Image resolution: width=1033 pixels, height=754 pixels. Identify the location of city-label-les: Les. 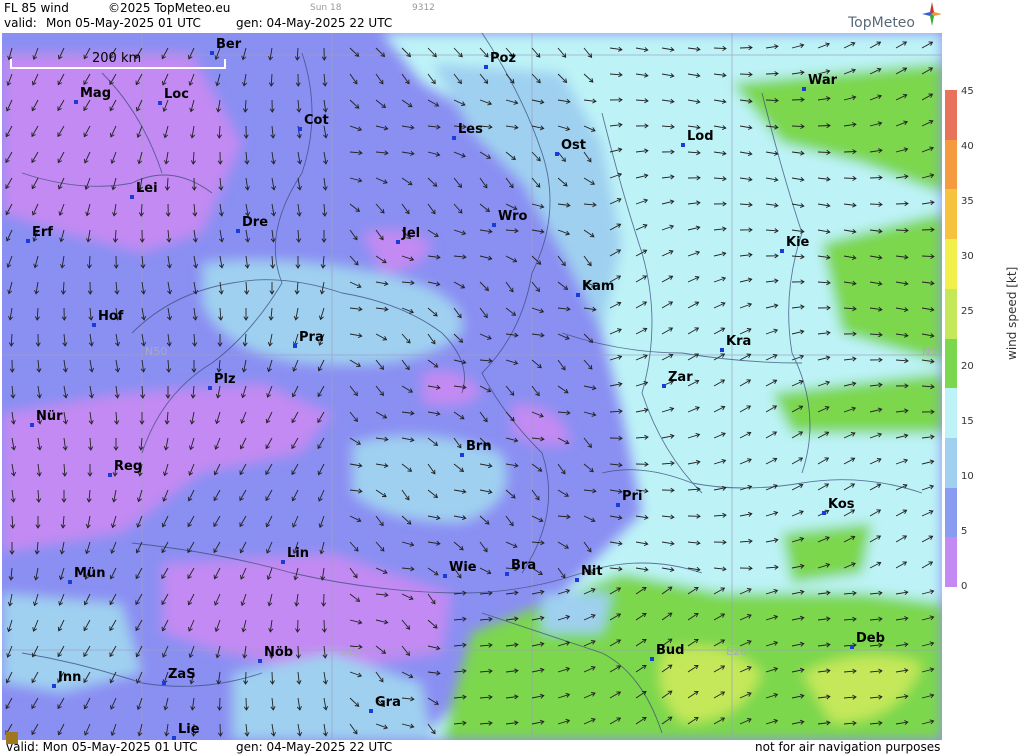
(470, 129).